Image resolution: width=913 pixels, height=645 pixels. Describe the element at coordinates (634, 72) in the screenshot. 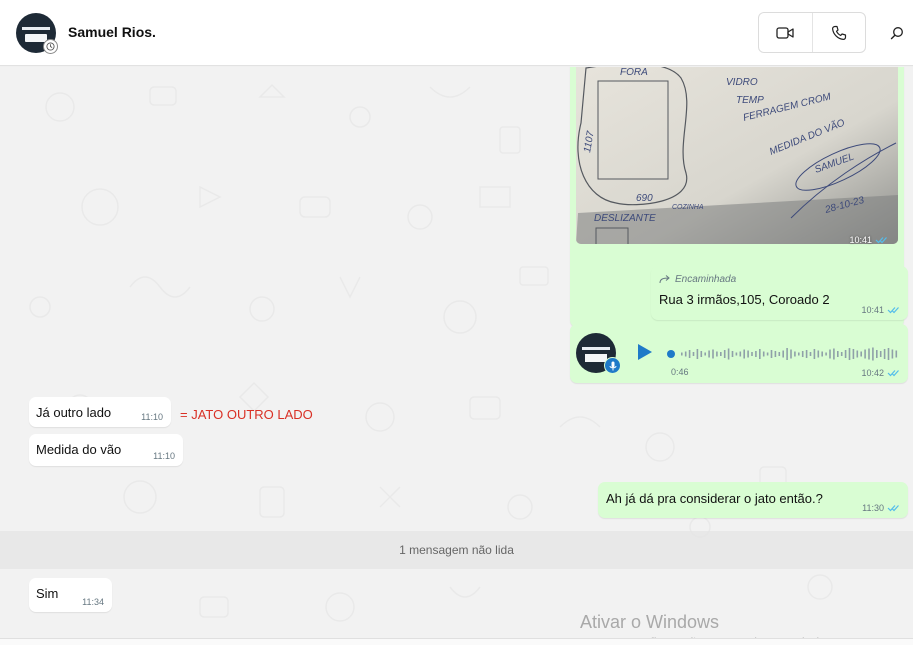

I see `sketch-label: FORA` at that location.